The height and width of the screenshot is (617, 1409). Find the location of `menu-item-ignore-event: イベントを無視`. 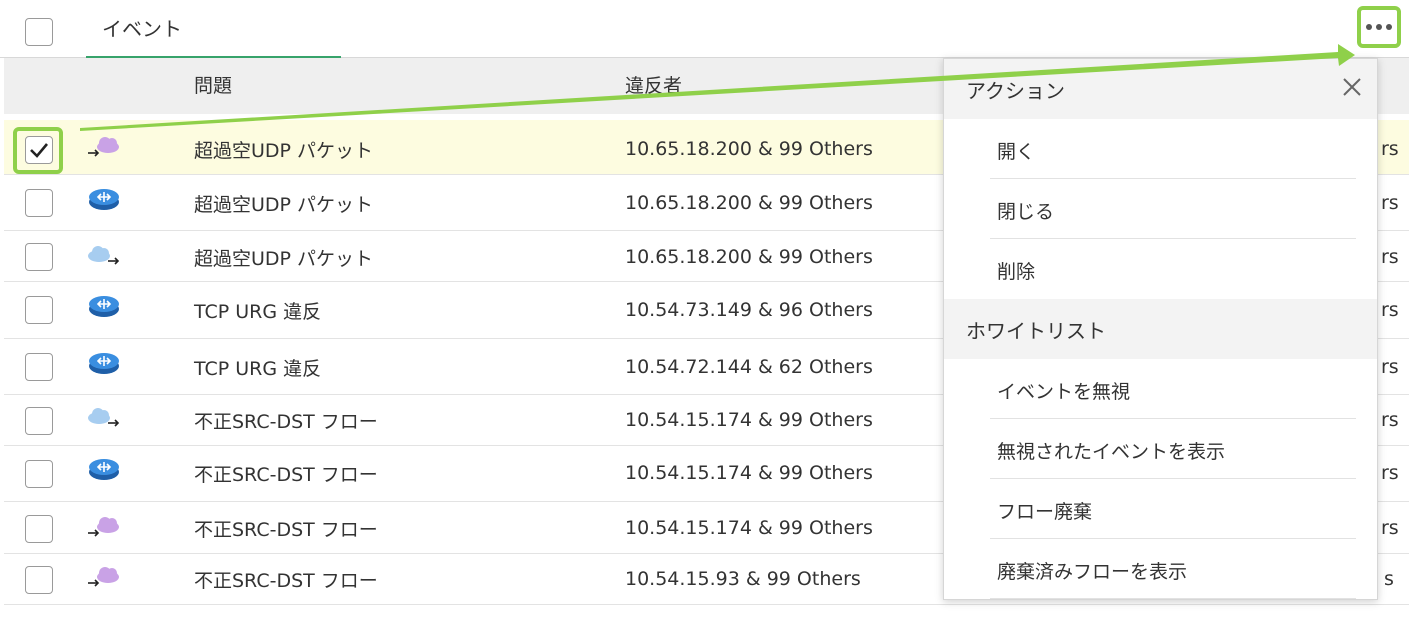

menu-item-ignore-event: イベントを無視 is located at coordinates (1173, 389).